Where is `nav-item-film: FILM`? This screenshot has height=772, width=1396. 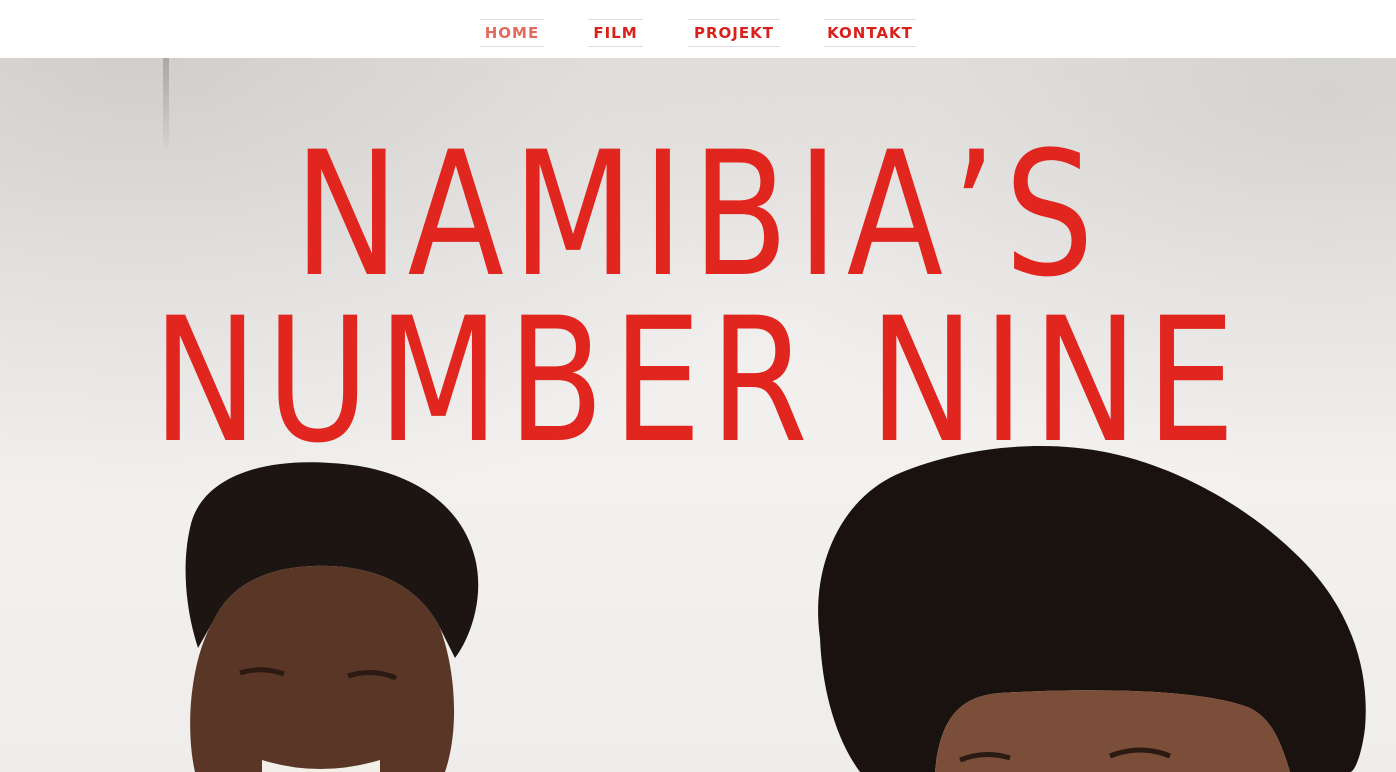 nav-item-film: FILM is located at coordinates (615, 33).